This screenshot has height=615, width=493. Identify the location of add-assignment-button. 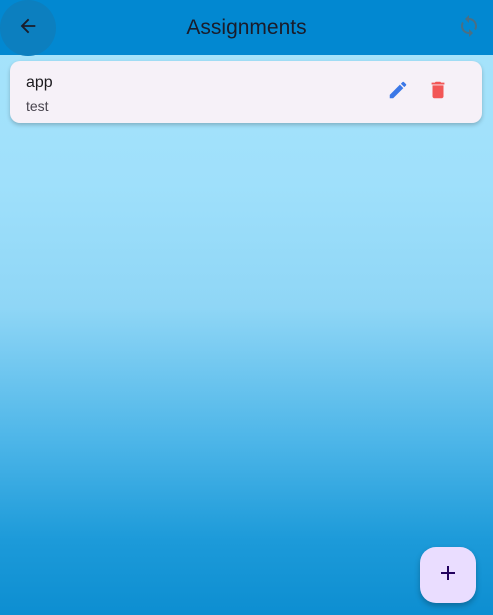
(448, 575).